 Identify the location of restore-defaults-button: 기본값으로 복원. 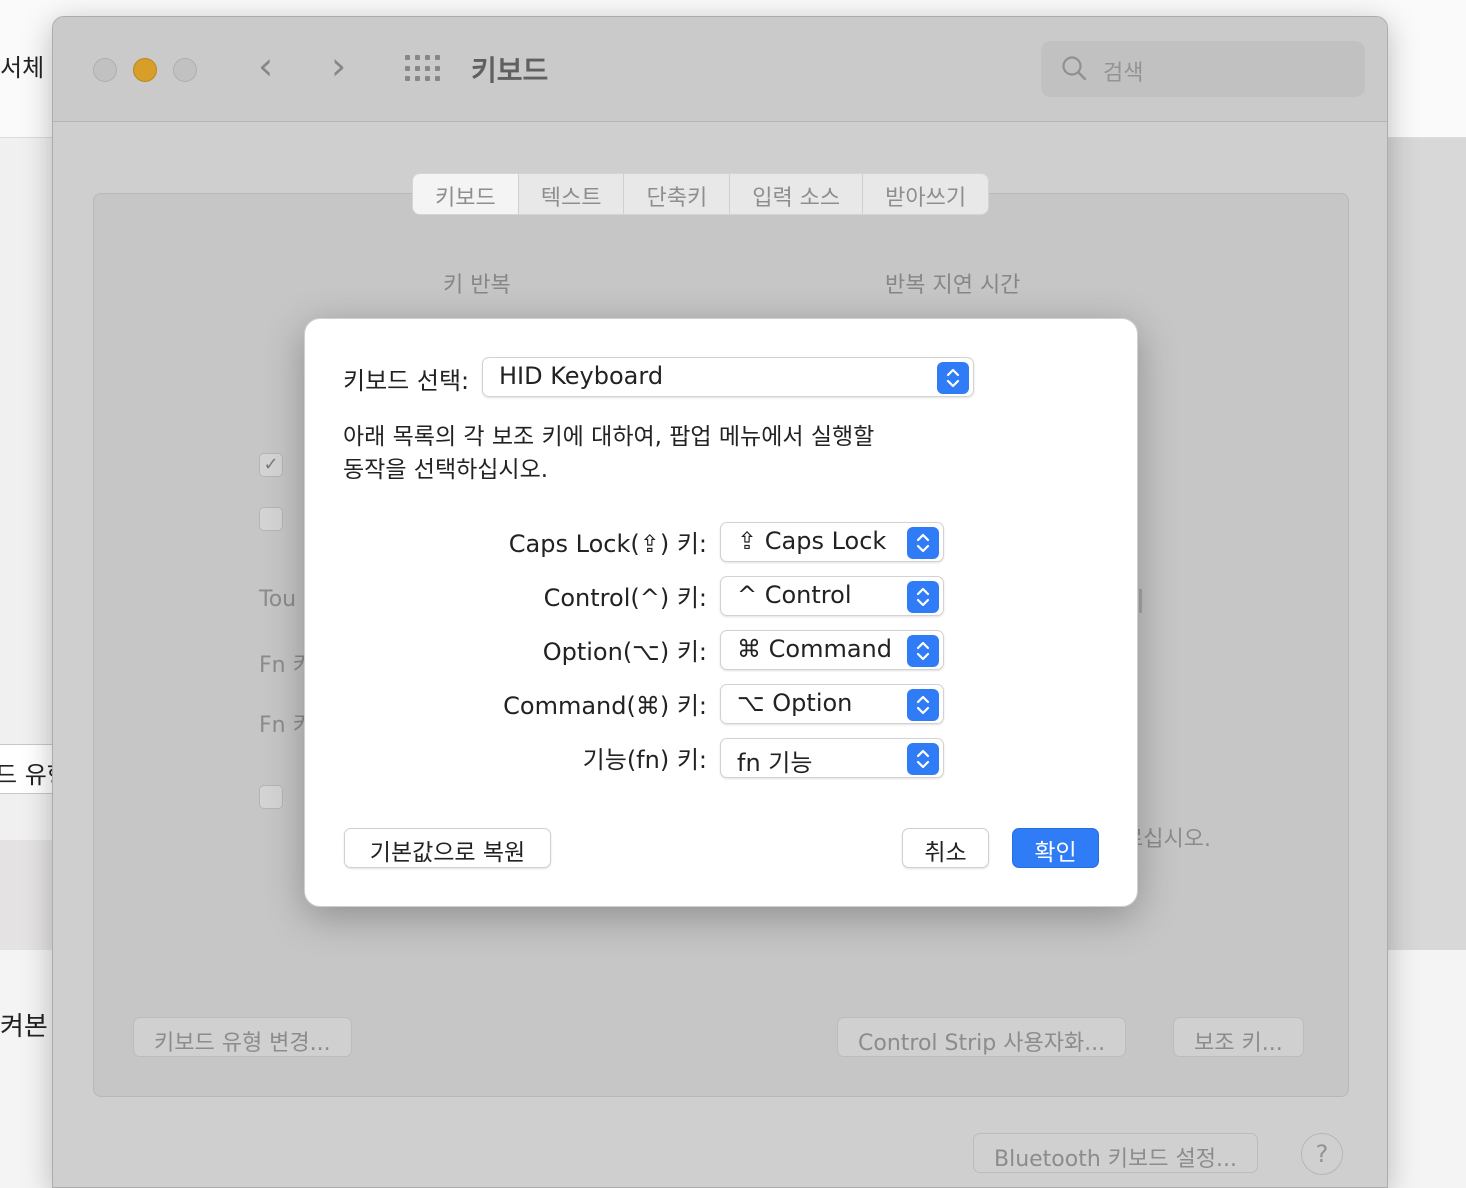
(447, 848).